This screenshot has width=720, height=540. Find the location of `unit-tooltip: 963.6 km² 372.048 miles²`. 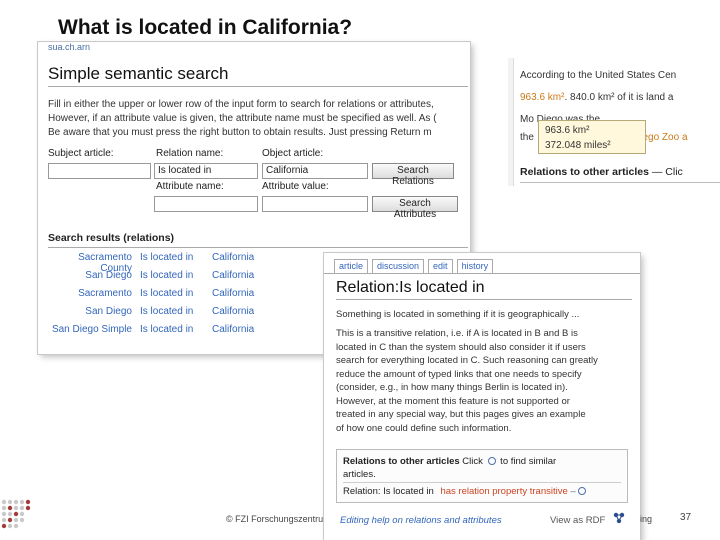

unit-tooltip: 963.6 km² 372.048 miles² is located at coordinates (592, 137).